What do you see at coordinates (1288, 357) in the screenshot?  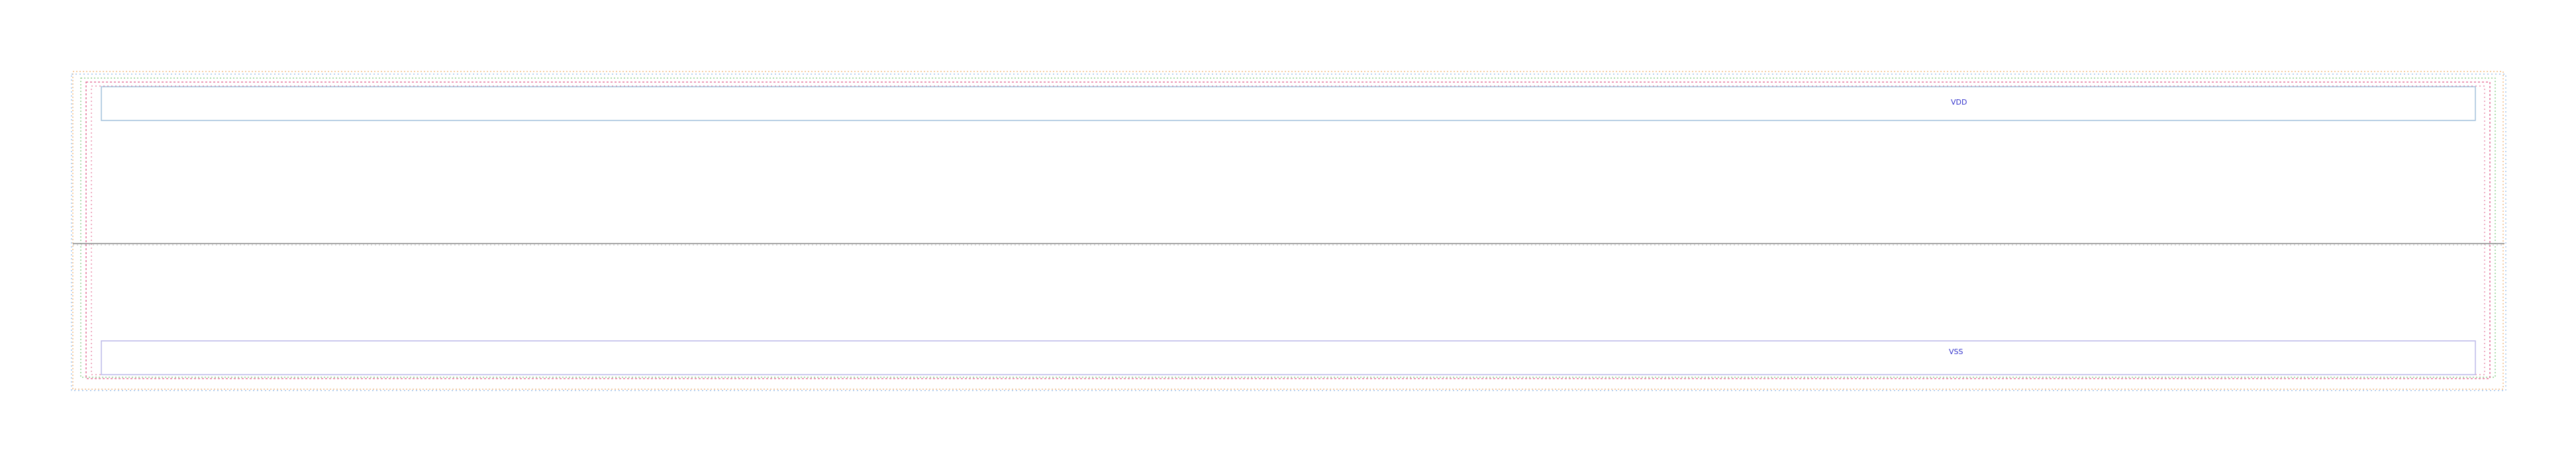 I see `vss-rail` at bounding box center [1288, 357].